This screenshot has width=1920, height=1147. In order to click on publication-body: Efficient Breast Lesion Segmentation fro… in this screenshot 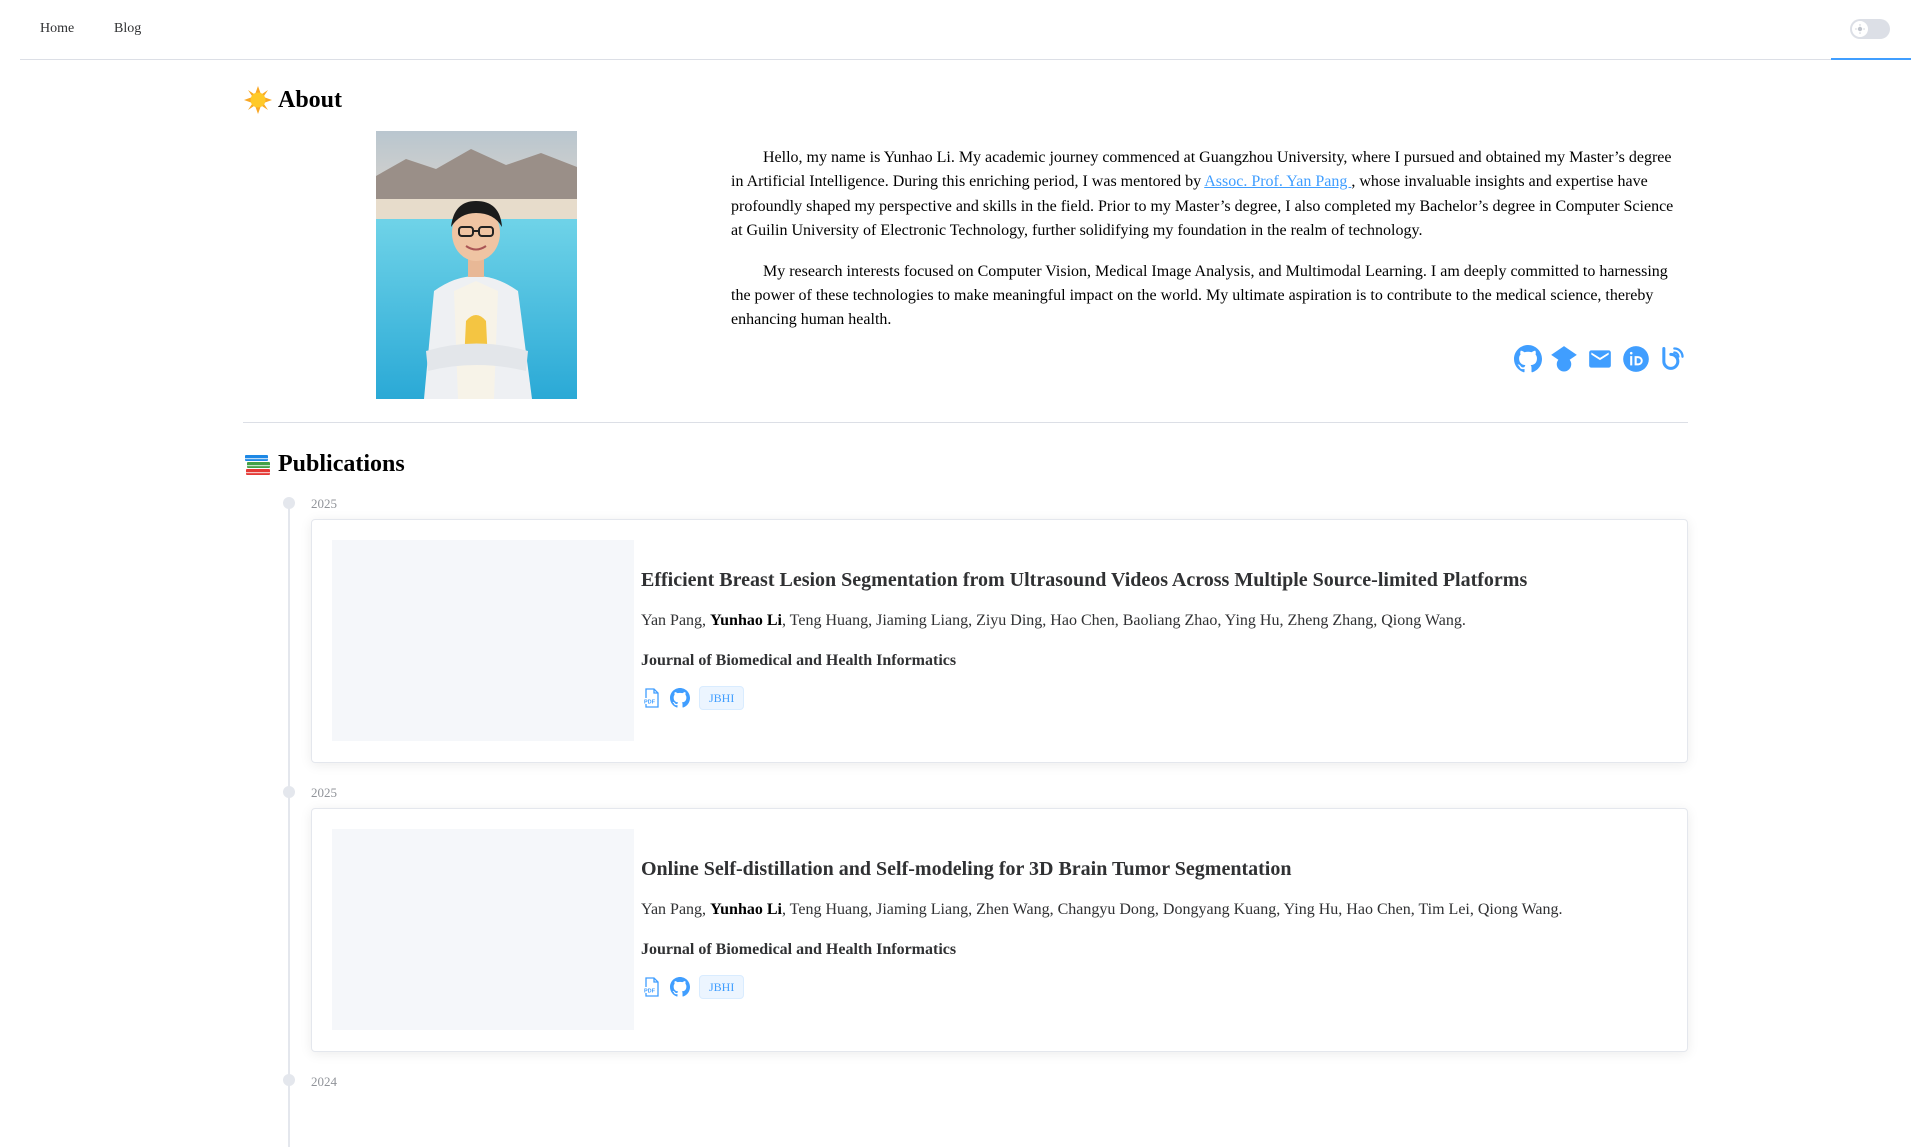, I will do `click(1156, 639)`.